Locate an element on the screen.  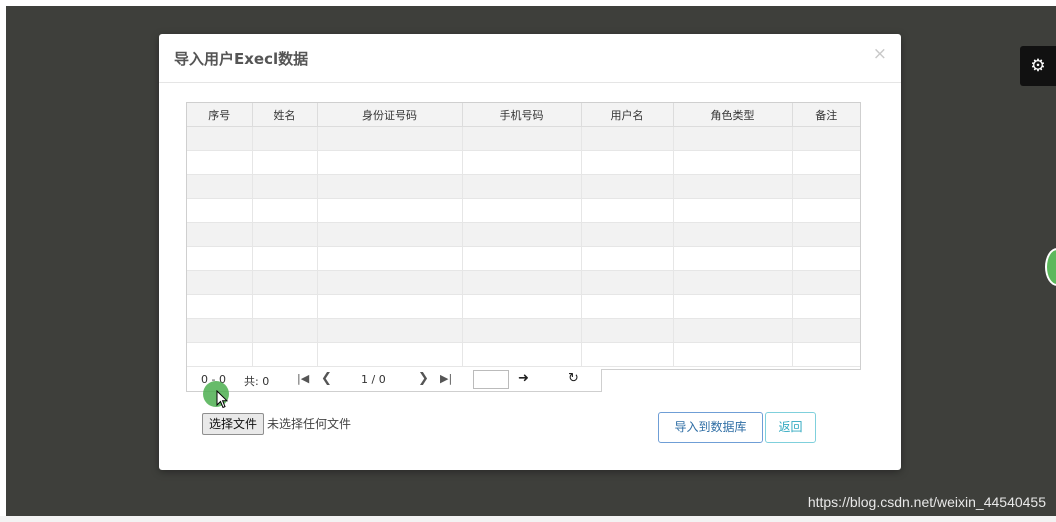
gear-icon: ⚙ is located at coordinates (1038, 66).